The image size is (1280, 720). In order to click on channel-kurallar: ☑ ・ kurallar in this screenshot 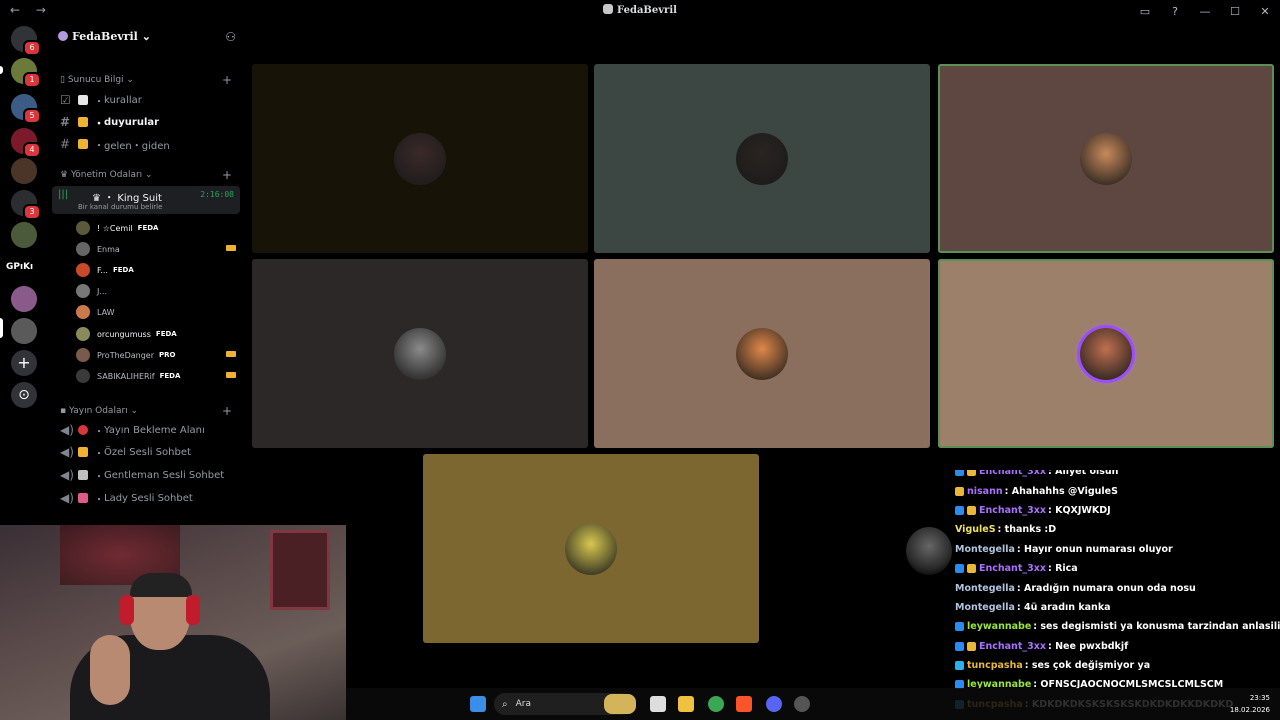, I will do `click(150, 100)`.